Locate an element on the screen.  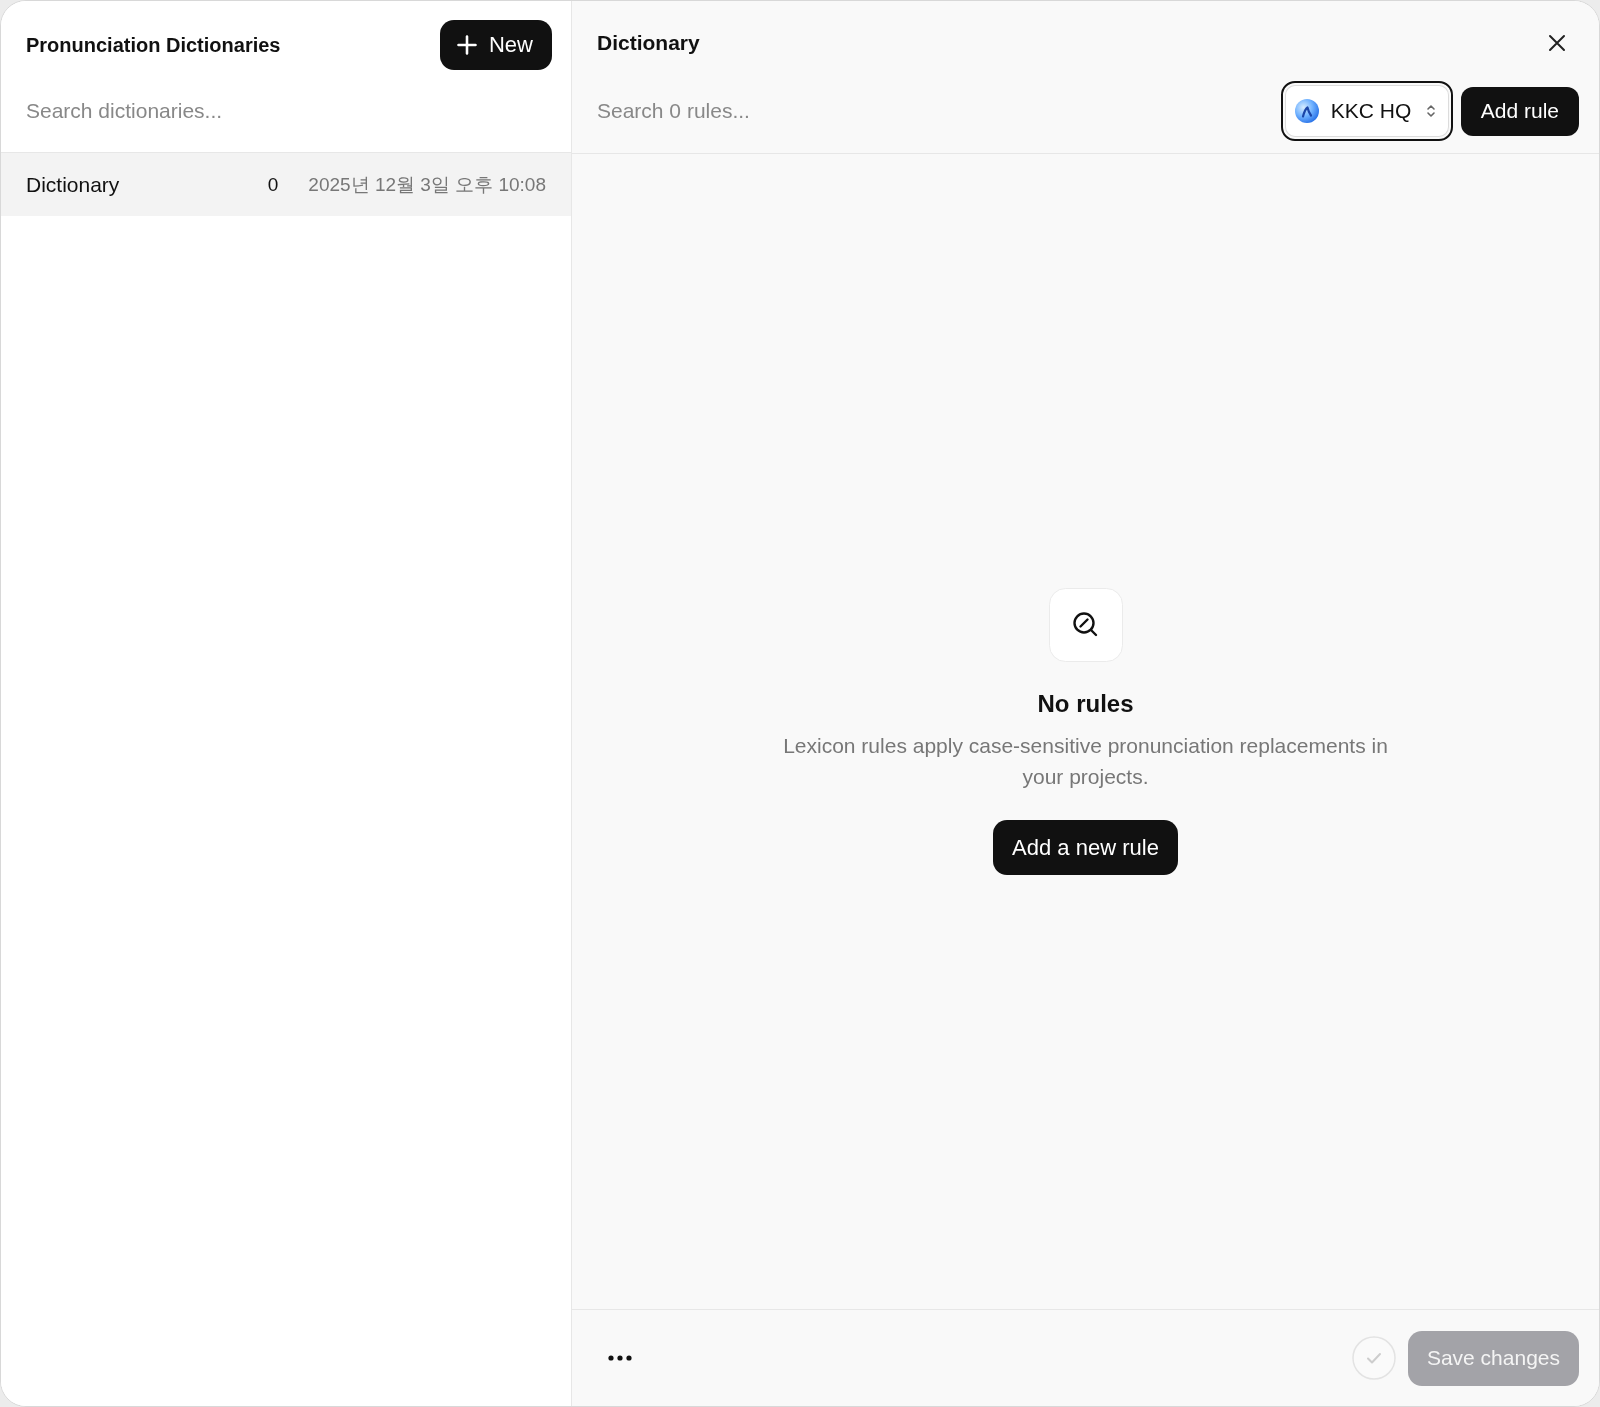
add-rule-button: Add rule is located at coordinates (1519, 111).